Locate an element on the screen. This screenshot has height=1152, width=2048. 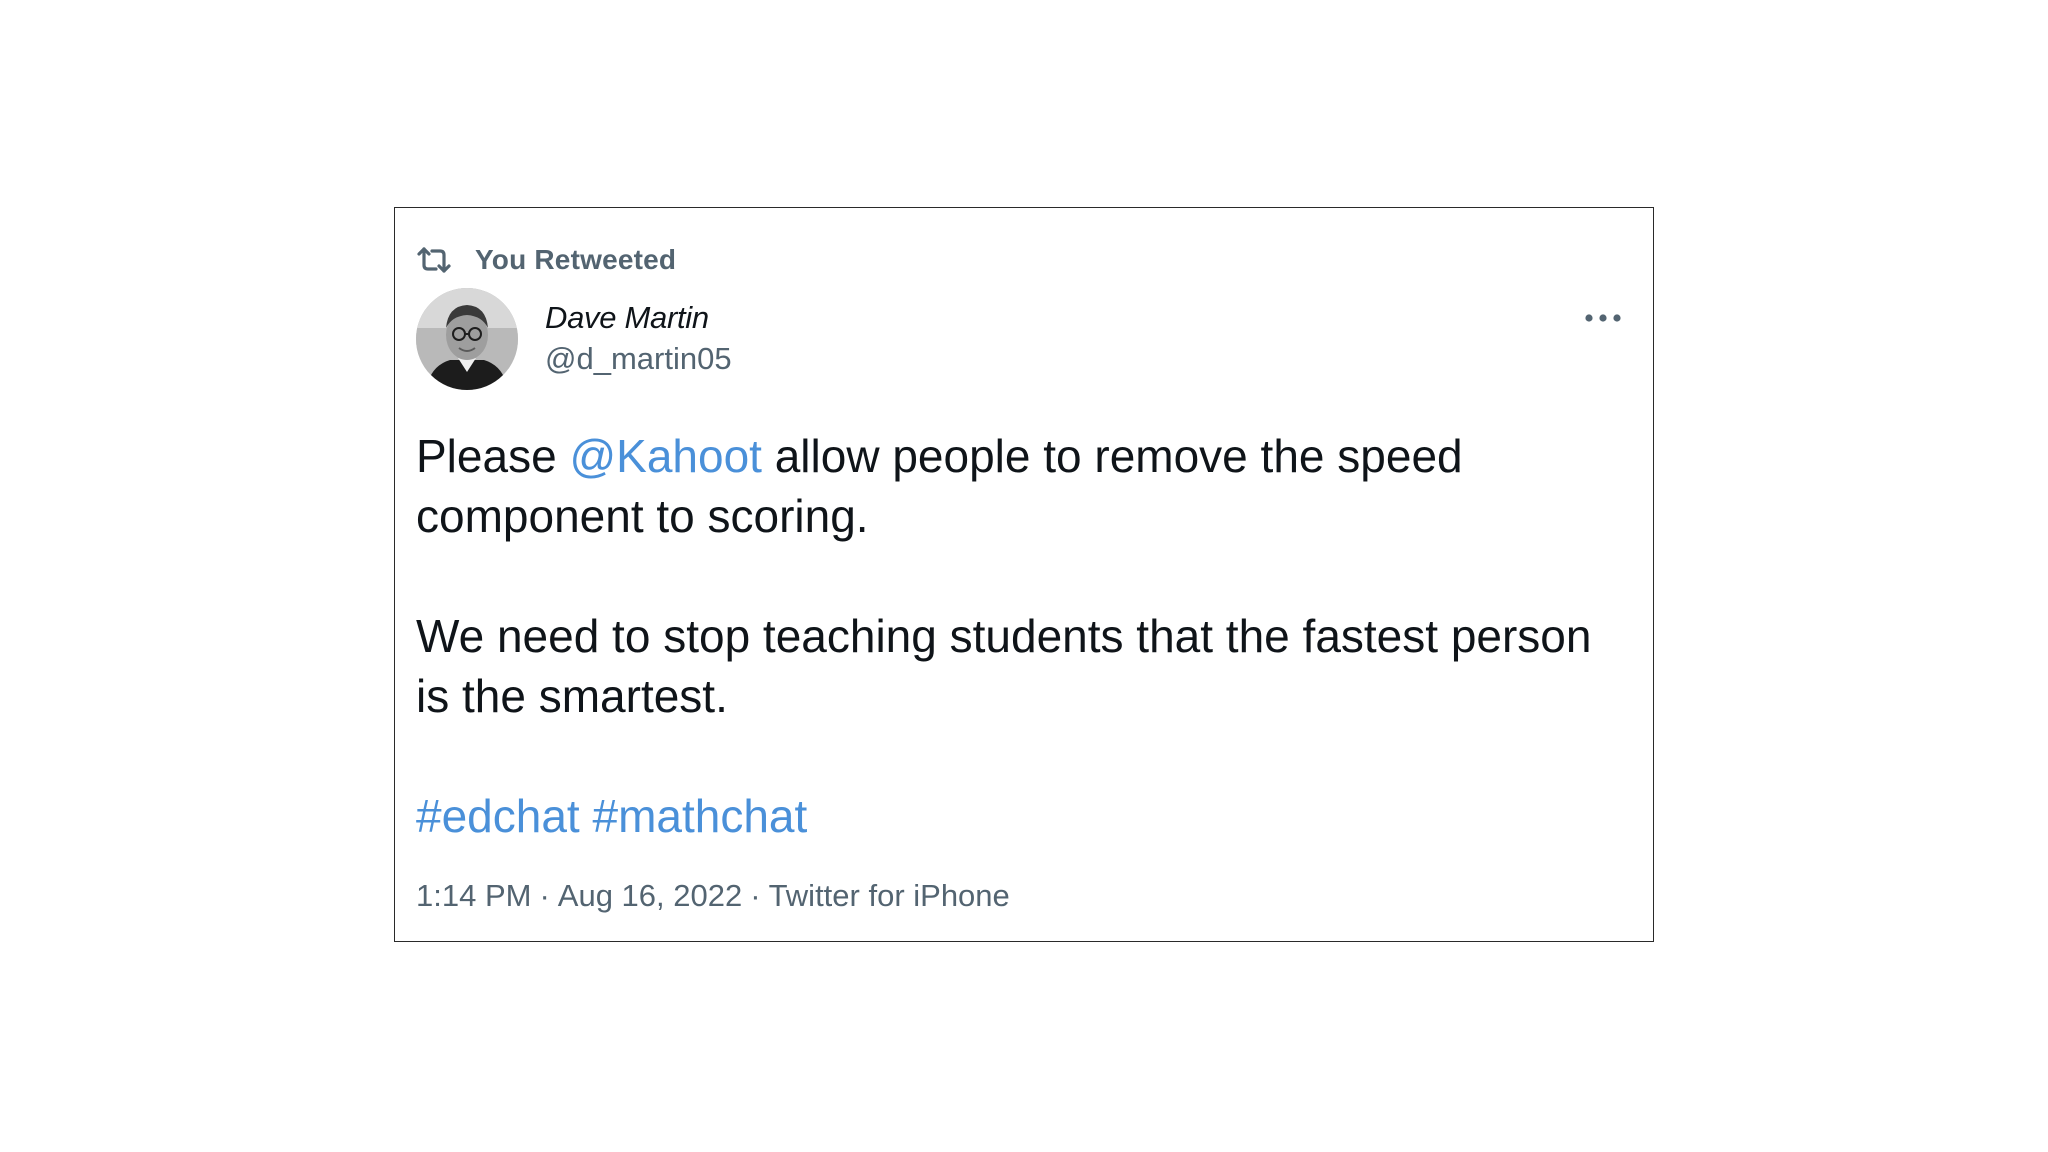
tweet-hashtags: #edchat #mathchat is located at coordinates (1006, 816).